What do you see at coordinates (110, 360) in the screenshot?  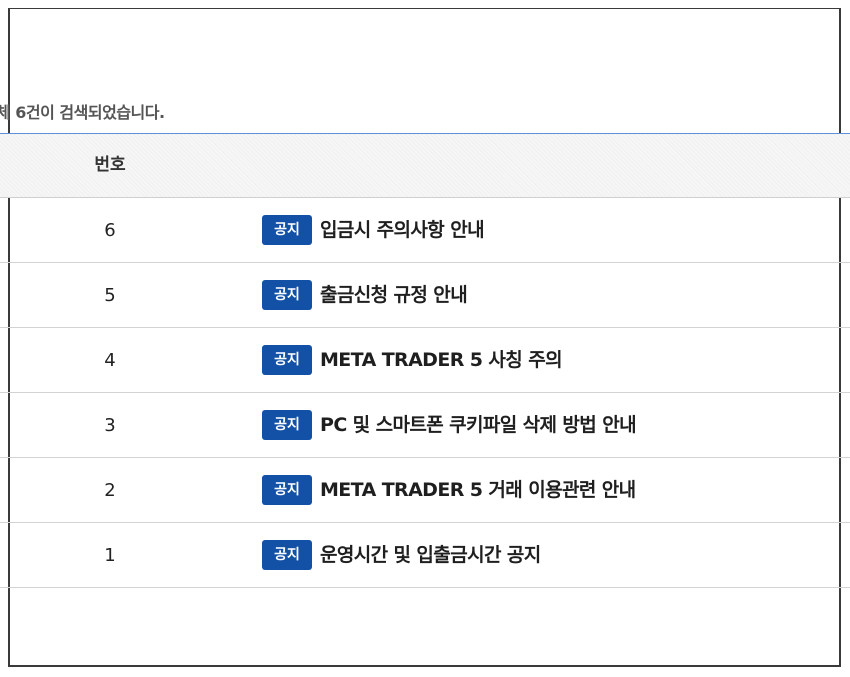 I see `row-number: 4` at bounding box center [110, 360].